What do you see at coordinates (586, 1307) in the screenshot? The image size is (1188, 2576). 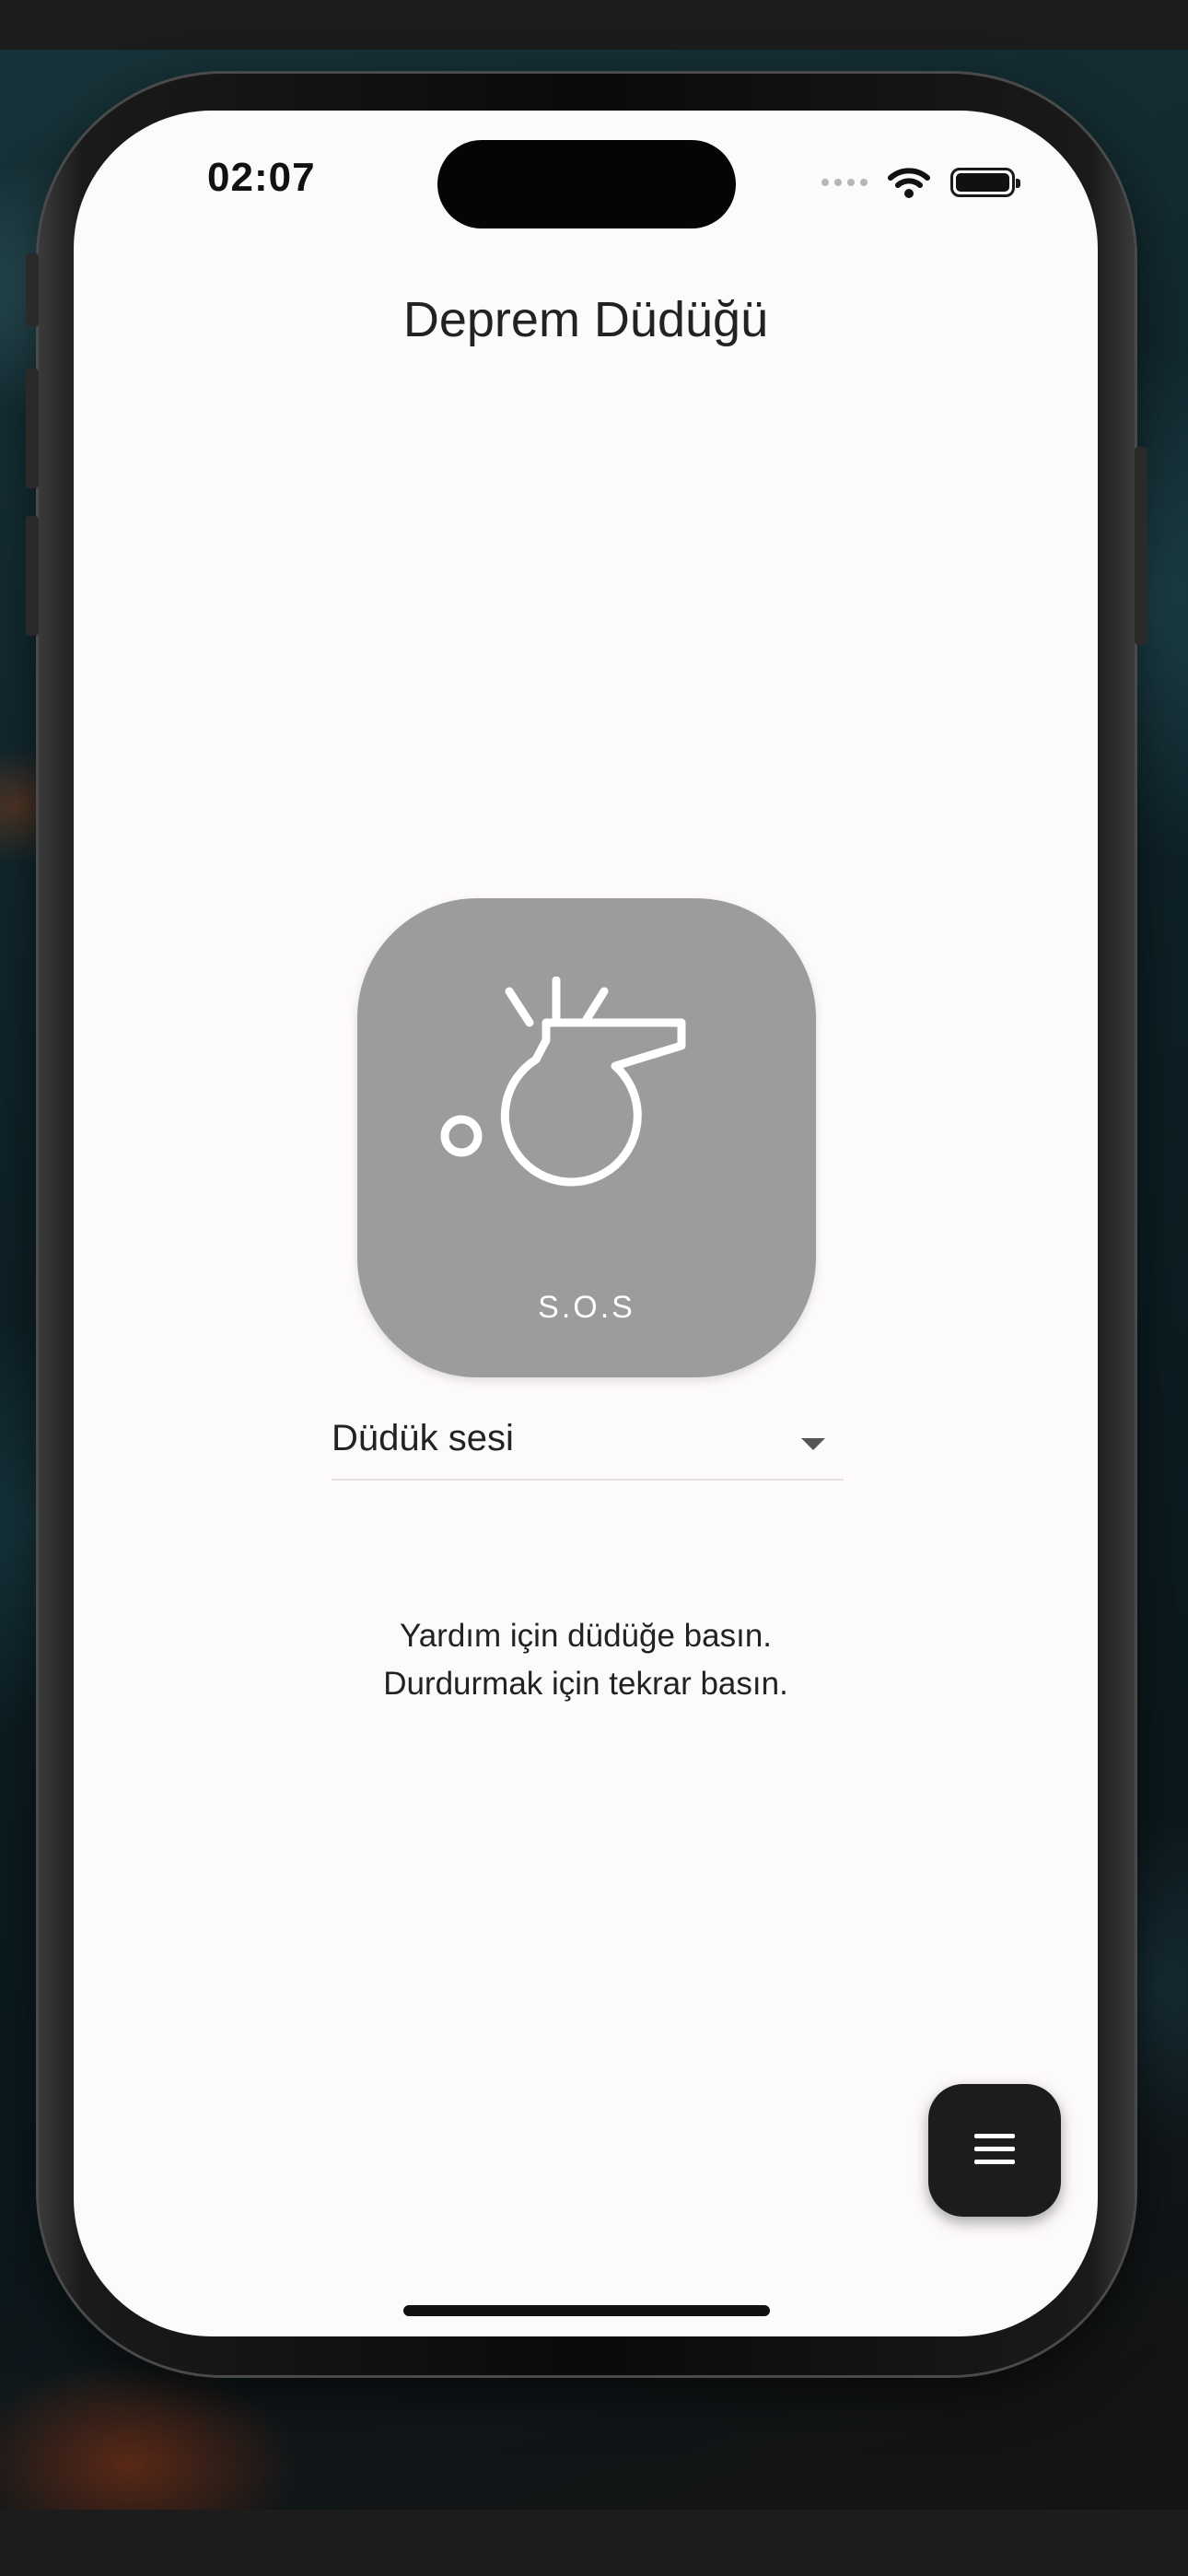 I see `sos-label: S.O.S` at bounding box center [586, 1307].